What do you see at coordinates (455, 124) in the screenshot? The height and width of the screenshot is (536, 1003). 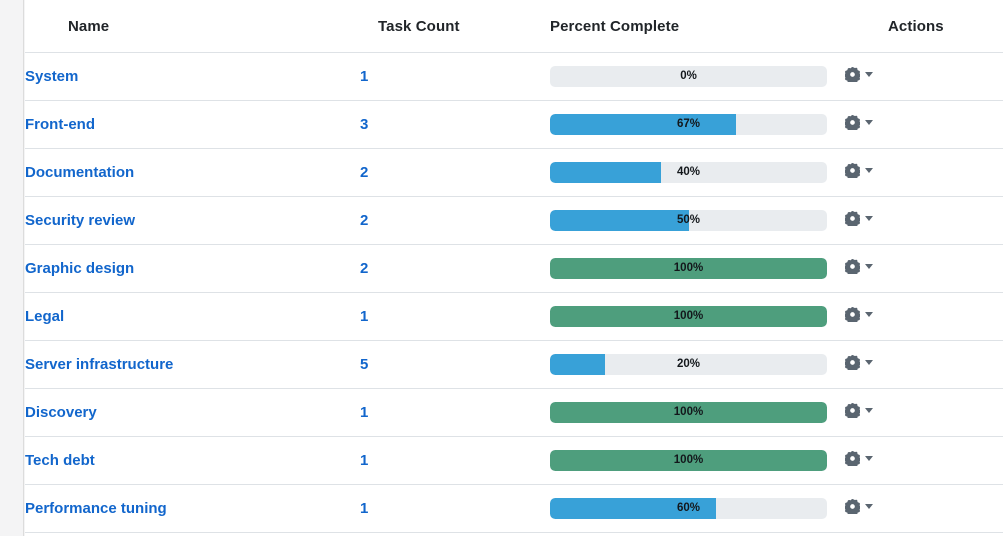 I see `cell-task-count: 3` at bounding box center [455, 124].